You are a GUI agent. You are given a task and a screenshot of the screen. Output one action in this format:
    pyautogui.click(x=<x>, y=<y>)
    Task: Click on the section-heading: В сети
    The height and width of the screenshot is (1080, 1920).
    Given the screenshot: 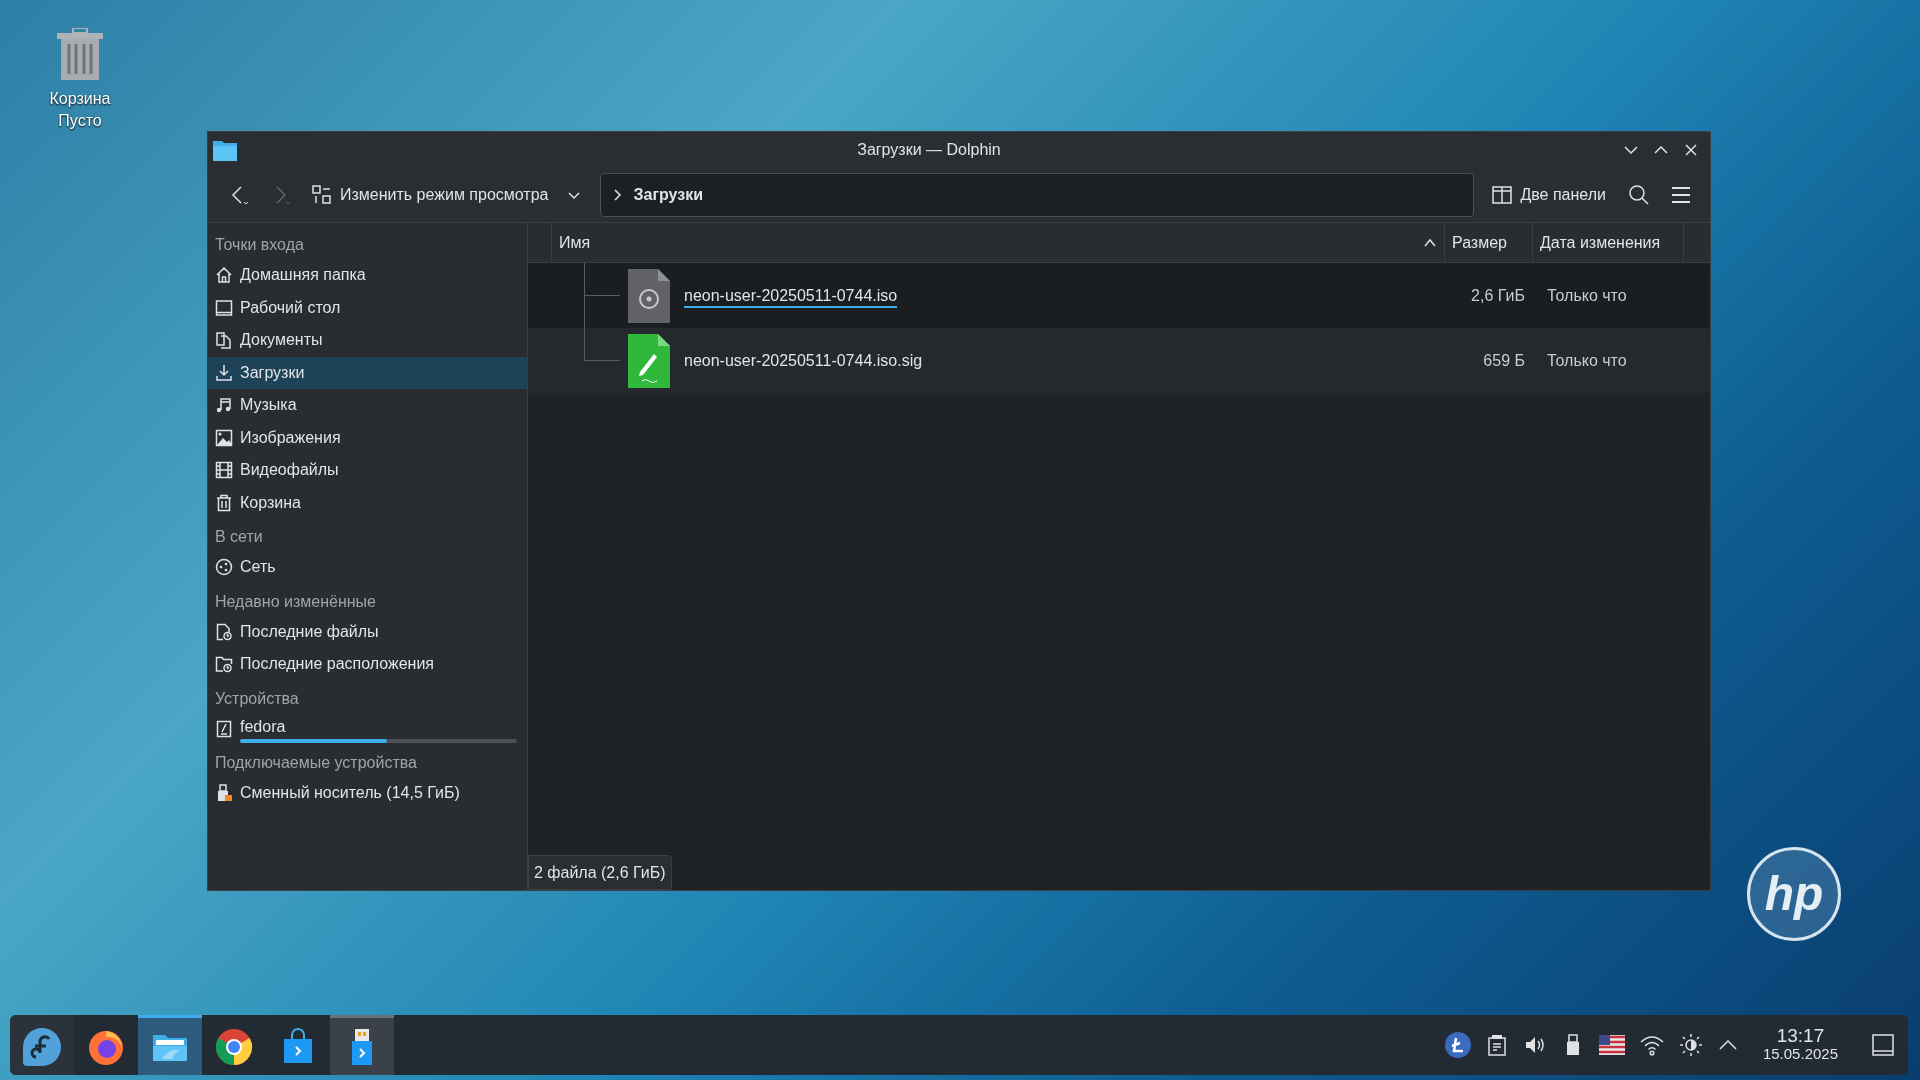 What is the action you would take?
    pyautogui.click(x=239, y=537)
    